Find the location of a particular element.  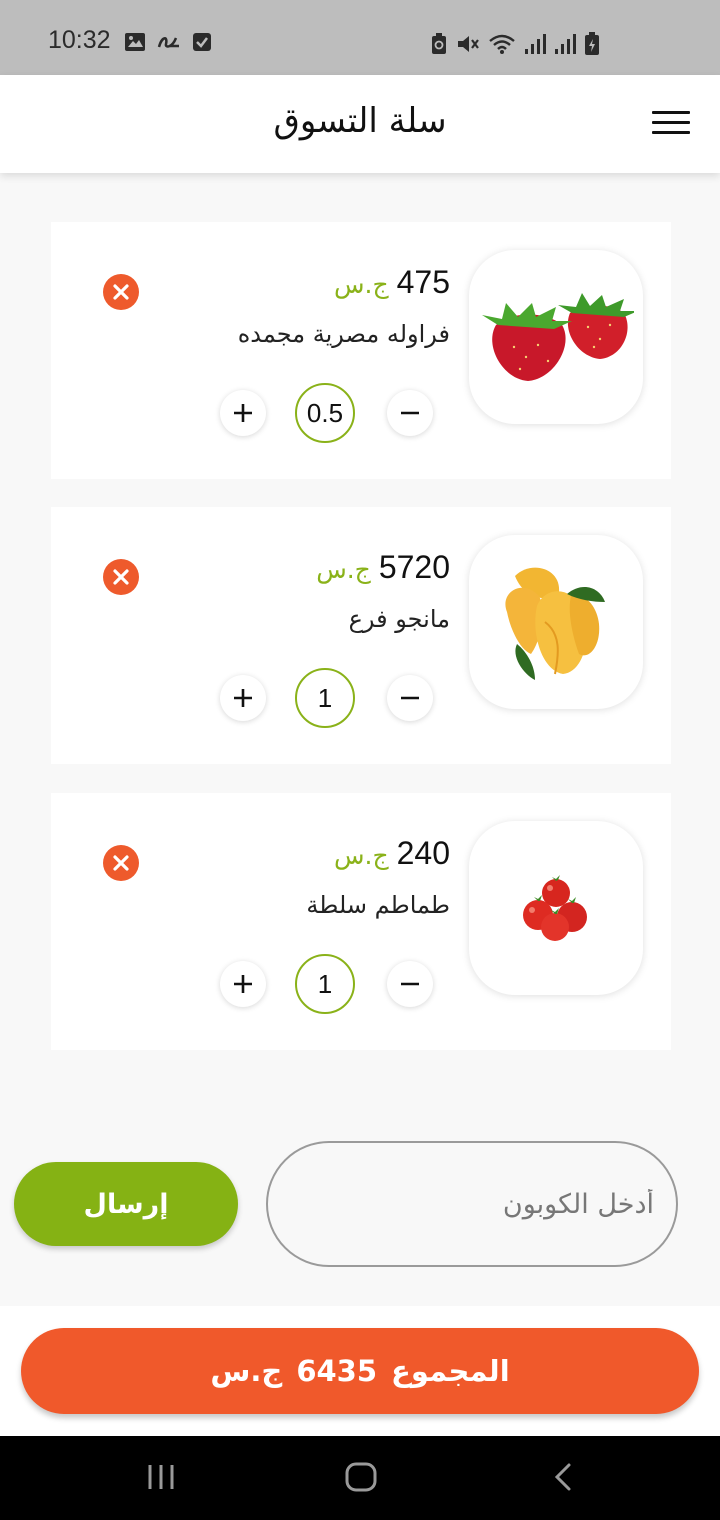

battery-icon is located at coordinates (592, 46).